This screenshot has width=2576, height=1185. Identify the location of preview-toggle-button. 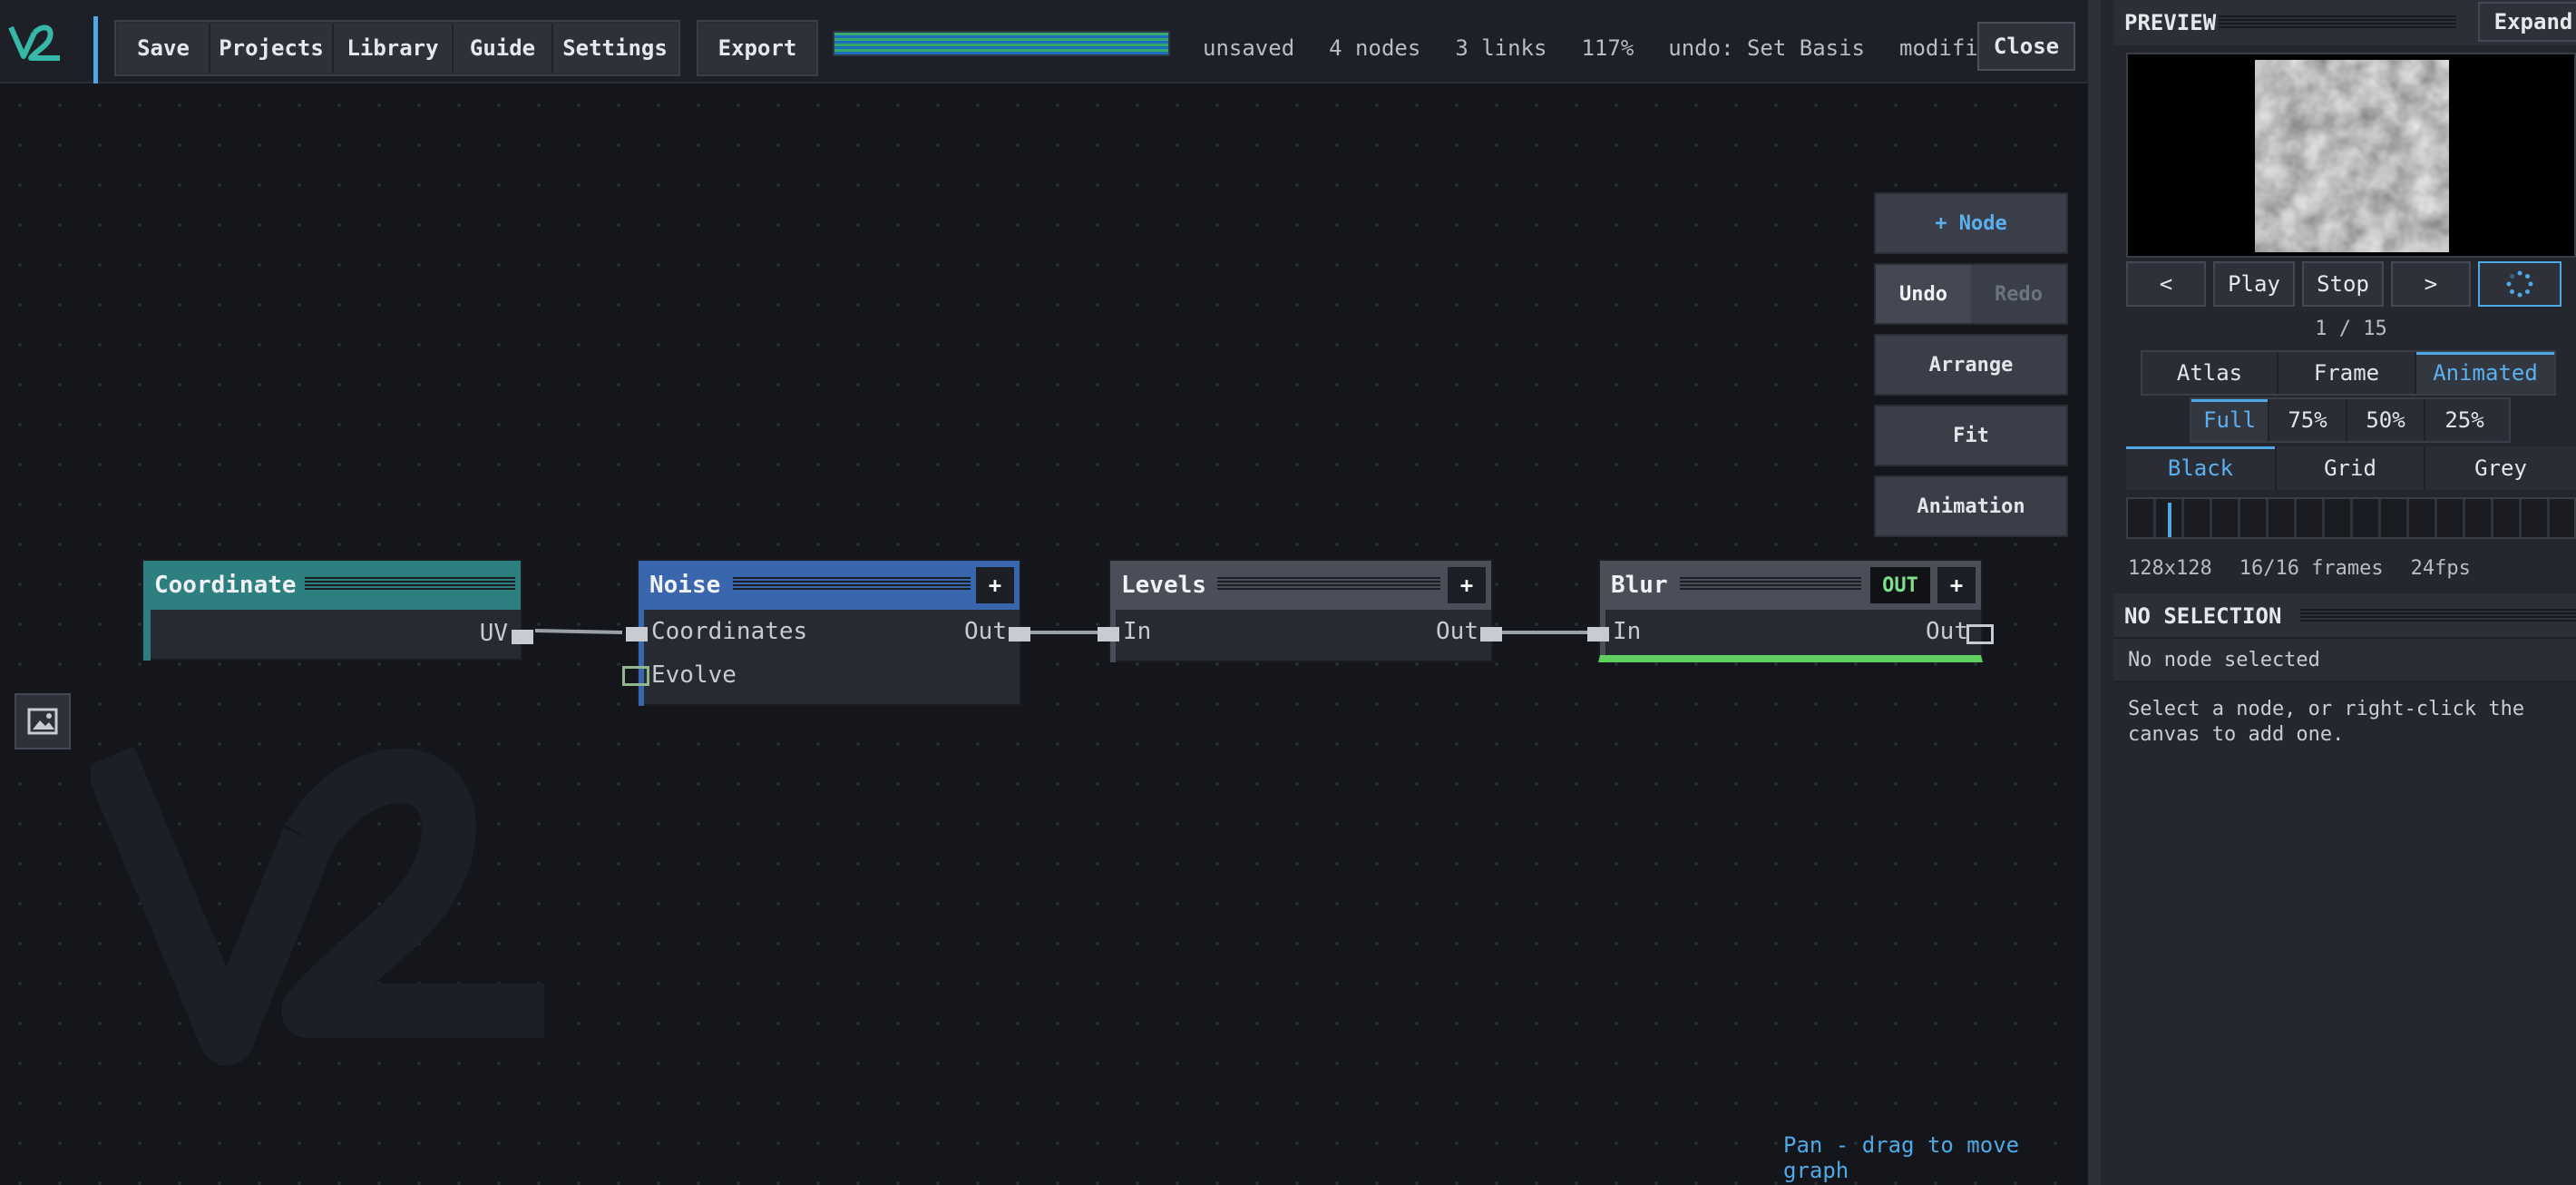
(43, 721).